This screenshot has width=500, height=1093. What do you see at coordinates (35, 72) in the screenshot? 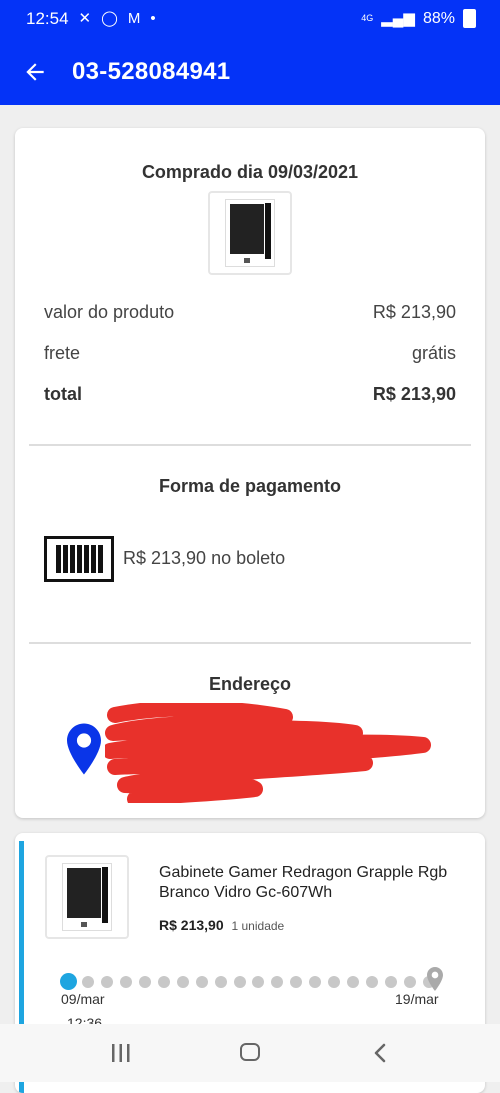
I see `arrow-left-icon` at bounding box center [35, 72].